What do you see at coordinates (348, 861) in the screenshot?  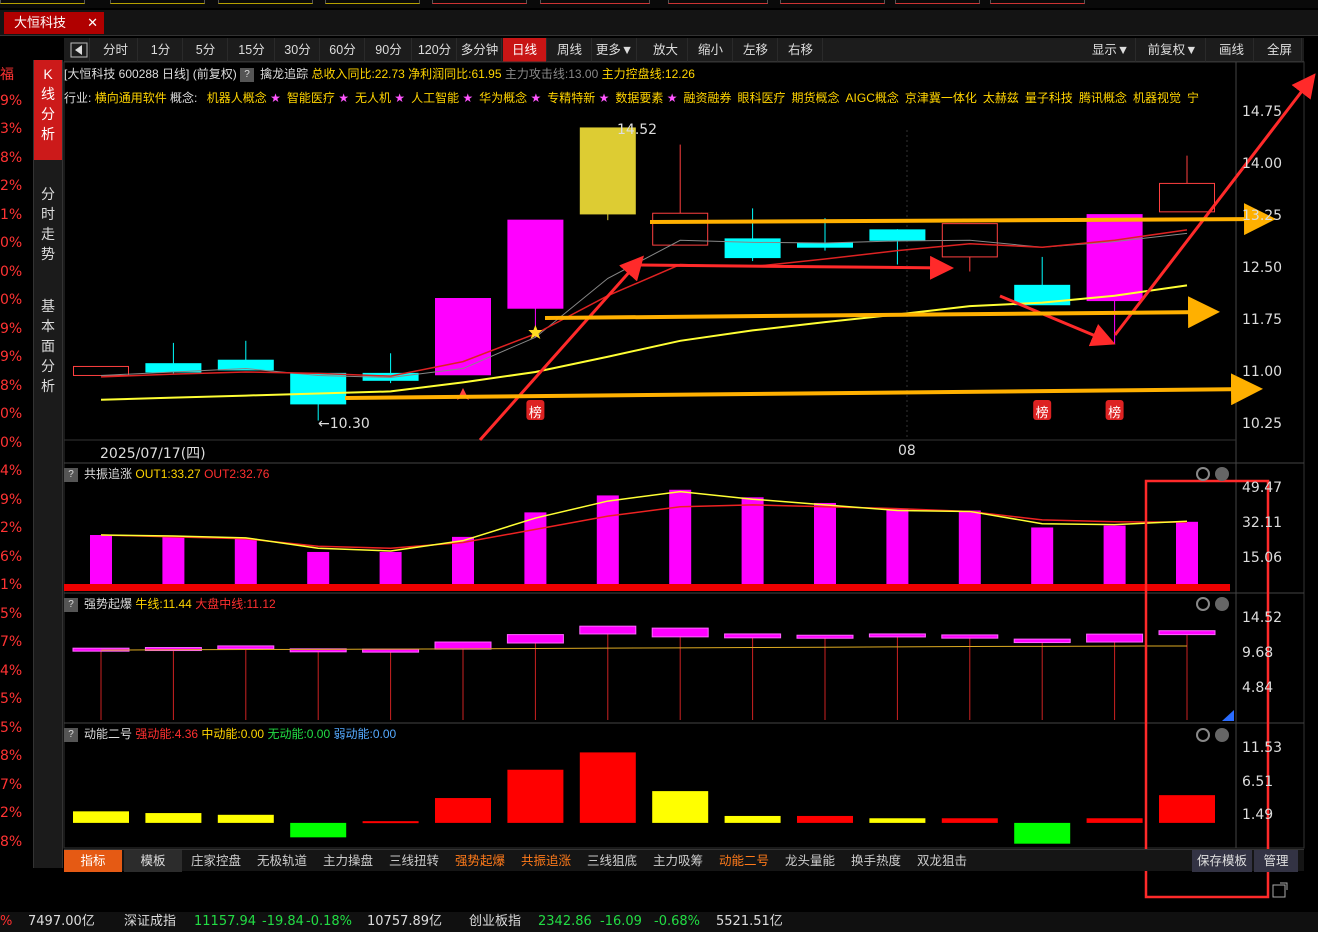 I see `indicator-tab: 主力操盘` at bounding box center [348, 861].